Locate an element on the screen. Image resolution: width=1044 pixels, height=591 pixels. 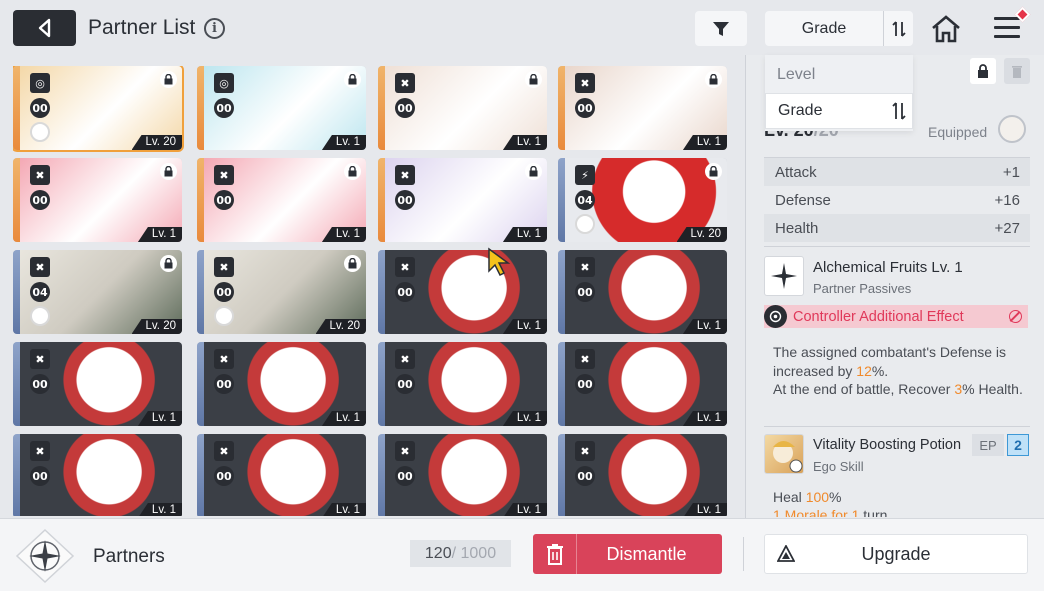
upgrade-icon is located at coordinates (786, 554).